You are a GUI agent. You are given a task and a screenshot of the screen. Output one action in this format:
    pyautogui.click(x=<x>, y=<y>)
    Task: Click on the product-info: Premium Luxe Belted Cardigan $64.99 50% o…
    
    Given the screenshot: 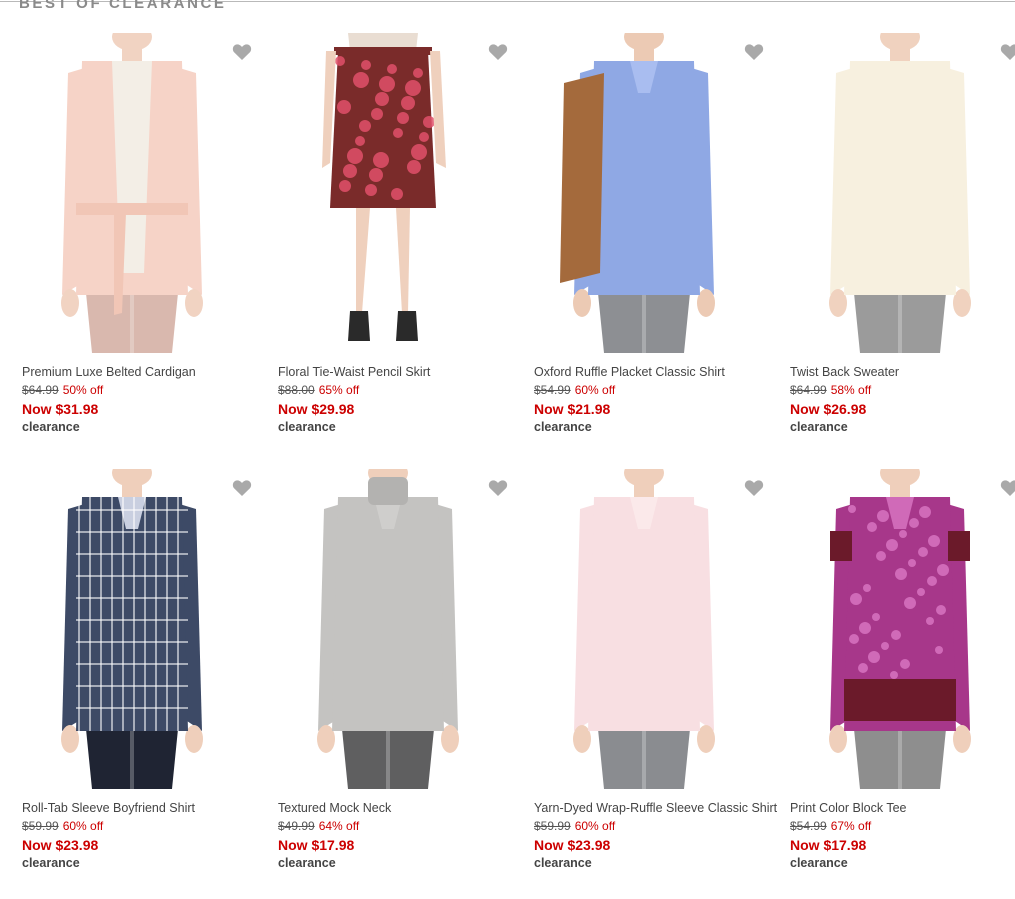 What is the action you would take?
    pyautogui.click(x=150, y=399)
    